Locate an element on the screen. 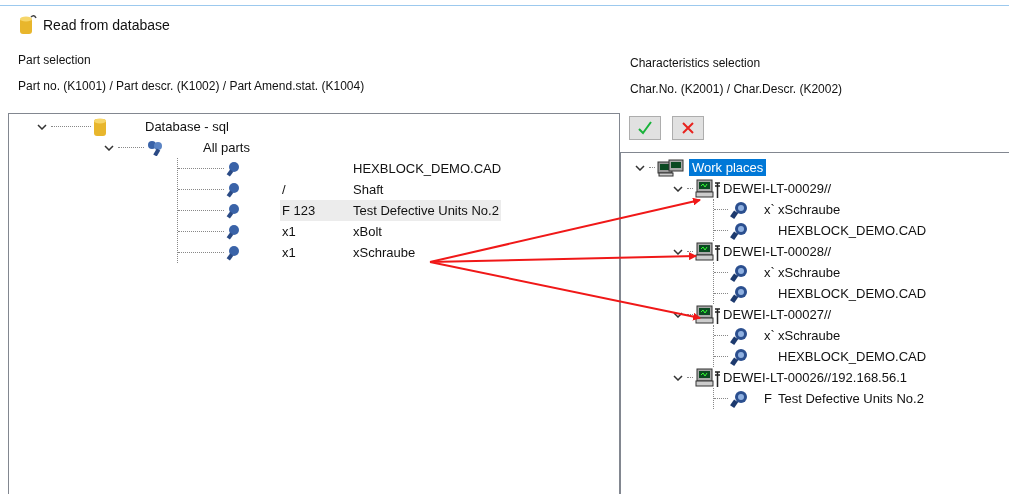  tree-item: DEWEI-LT-00029// is located at coordinates (777, 188).